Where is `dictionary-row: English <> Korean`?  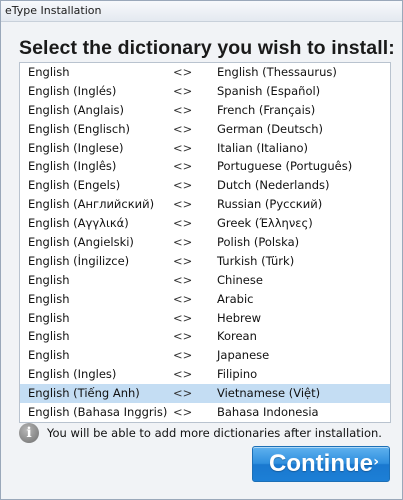 dictionary-row: English <> Korean is located at coordinates (205, 336).